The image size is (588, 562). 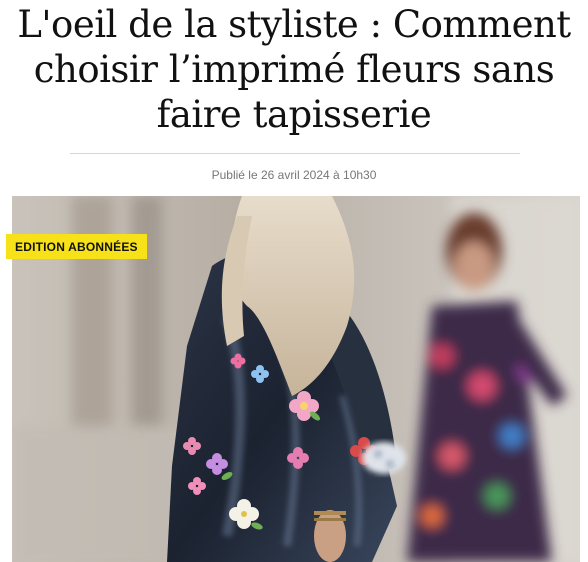 What do you see at coordinates (295, 153) in the screenshot?
I see `title-divider` at bounding box center [295, 153].